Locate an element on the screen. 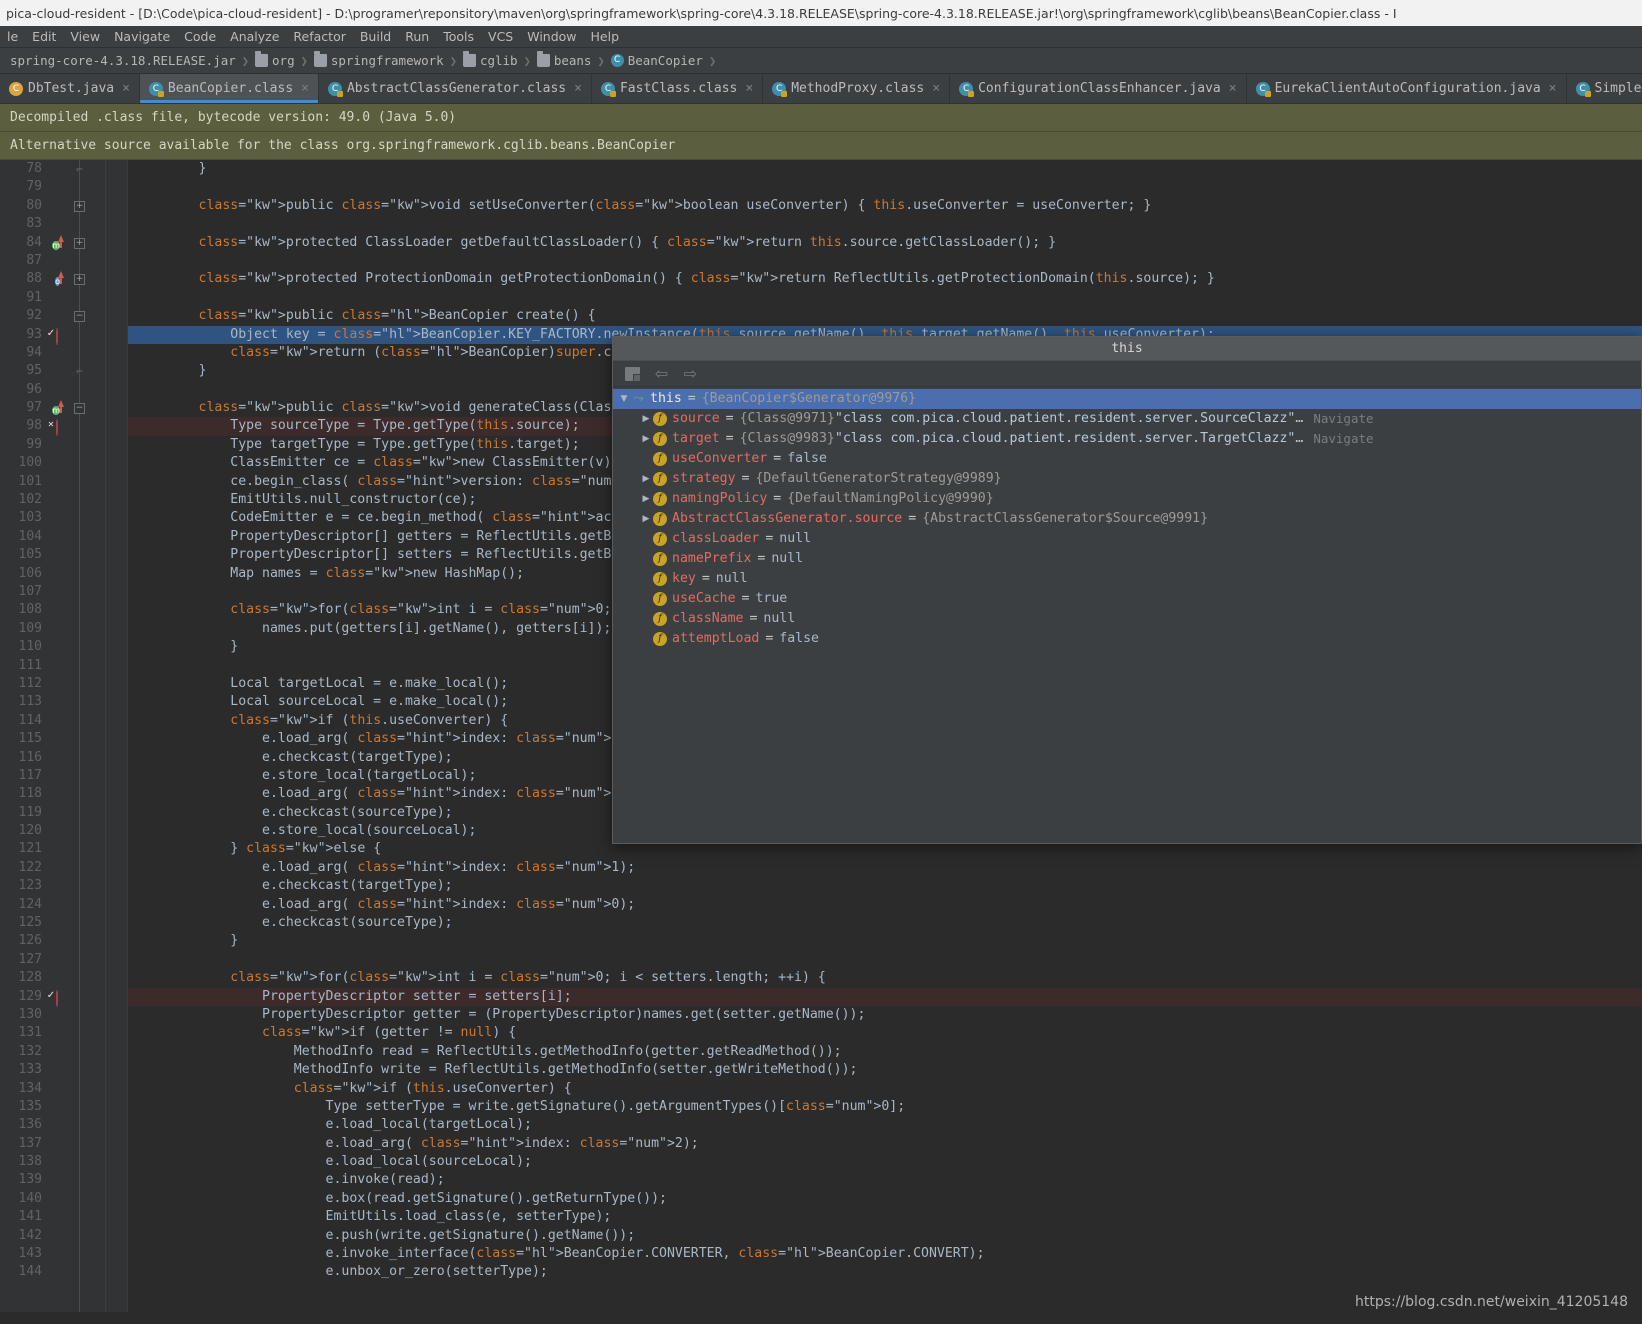 The height and width of the screenshot is (1324, 1642). variable-row: ▶fclassLoader=null is located at coordinates (1127, 539).